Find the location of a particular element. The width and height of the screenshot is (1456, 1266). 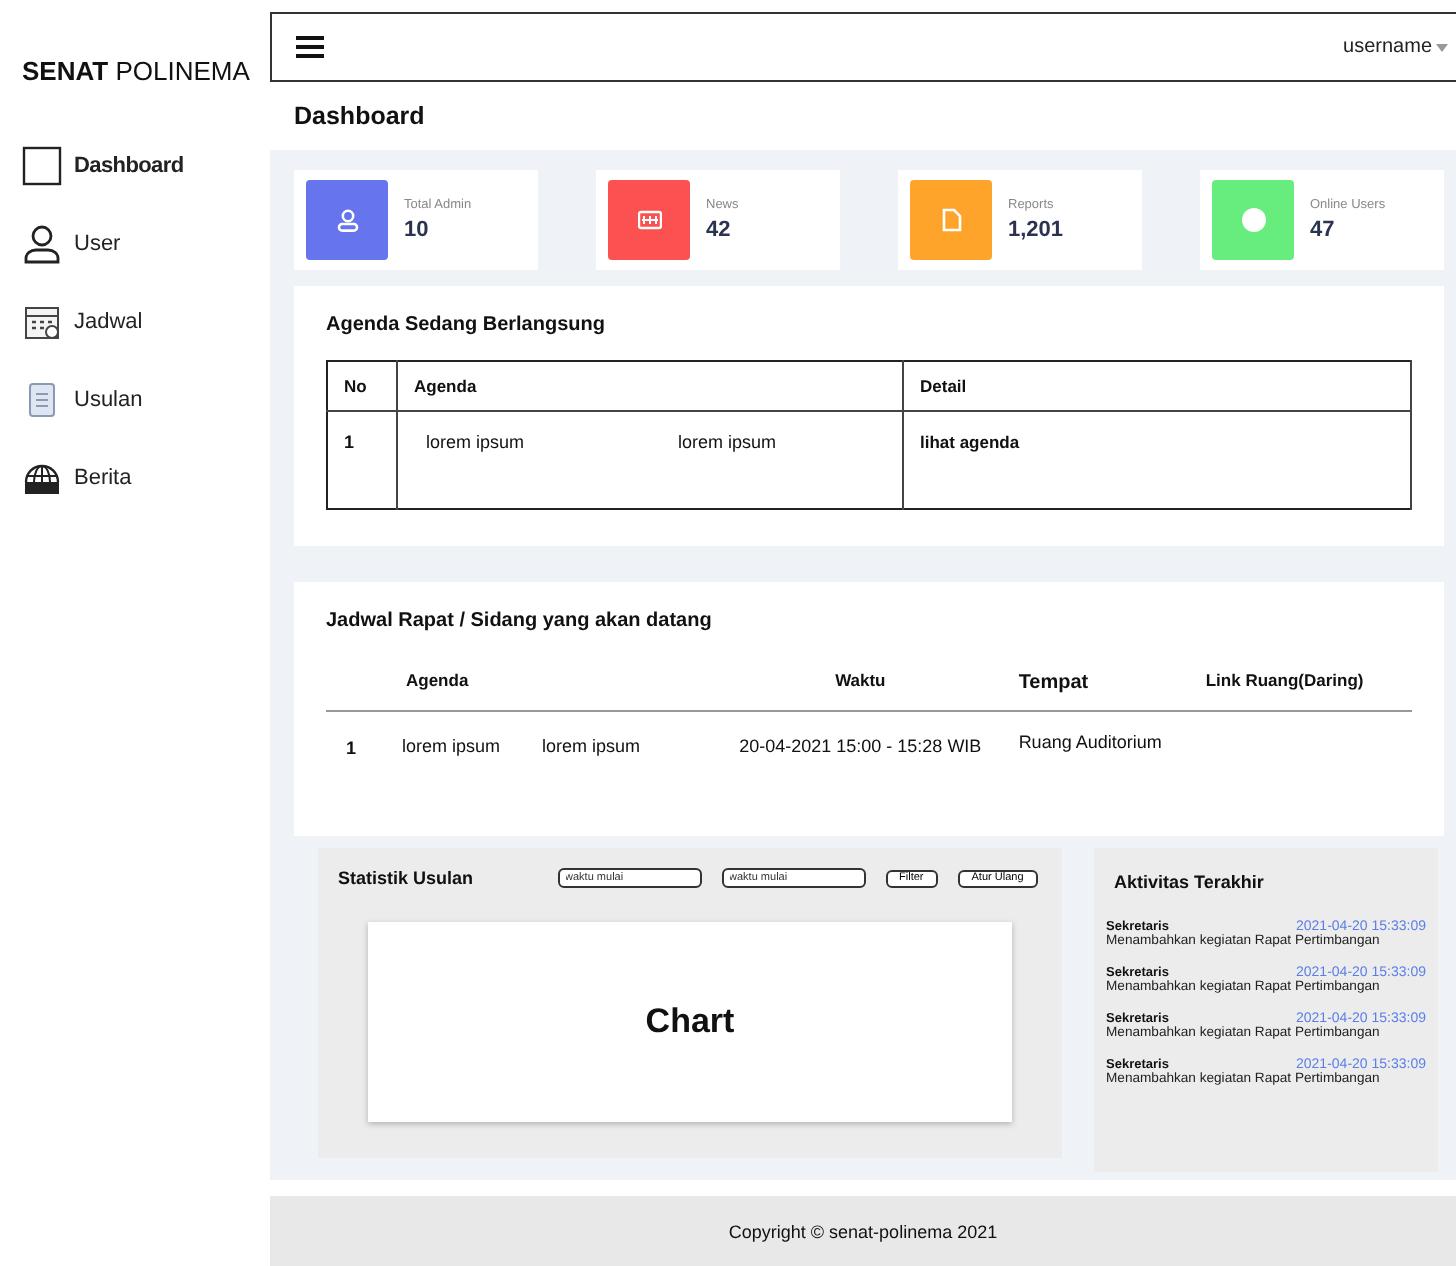

sidebar-item: User is located at coordinates (135, 243).